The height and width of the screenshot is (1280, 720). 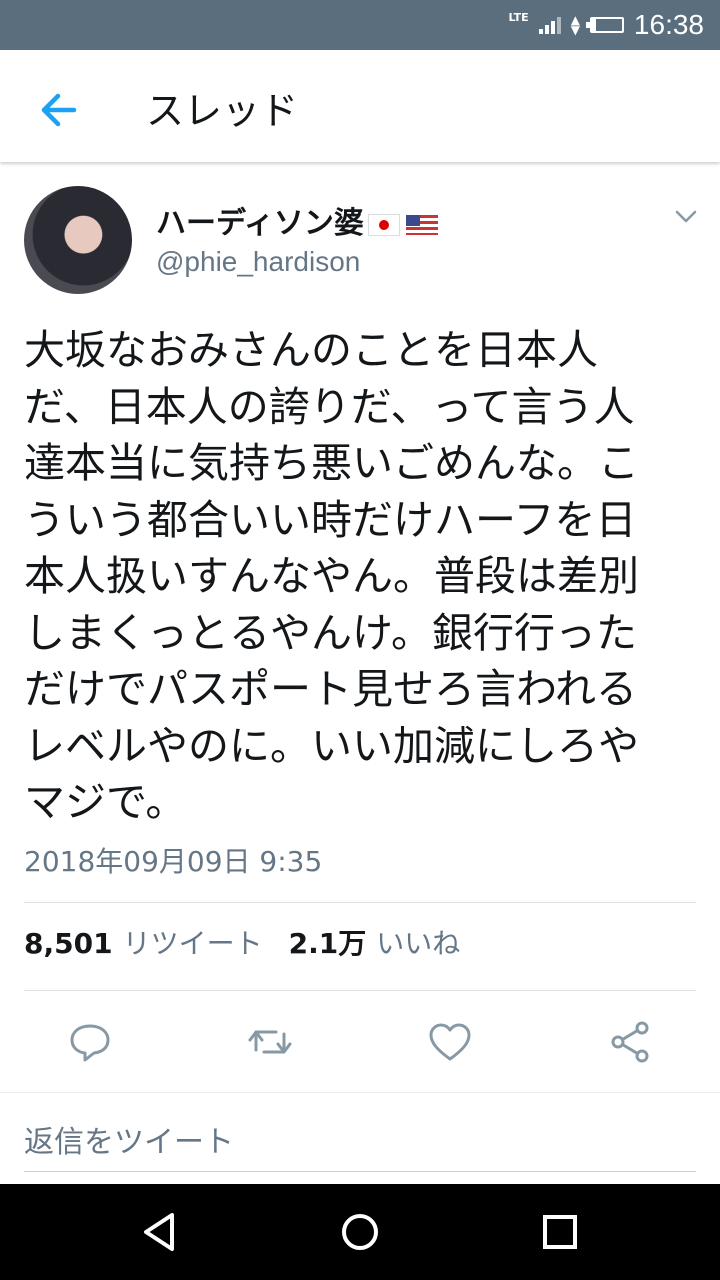 I want to click on navigation-bar, so click(x=360, y=1232).